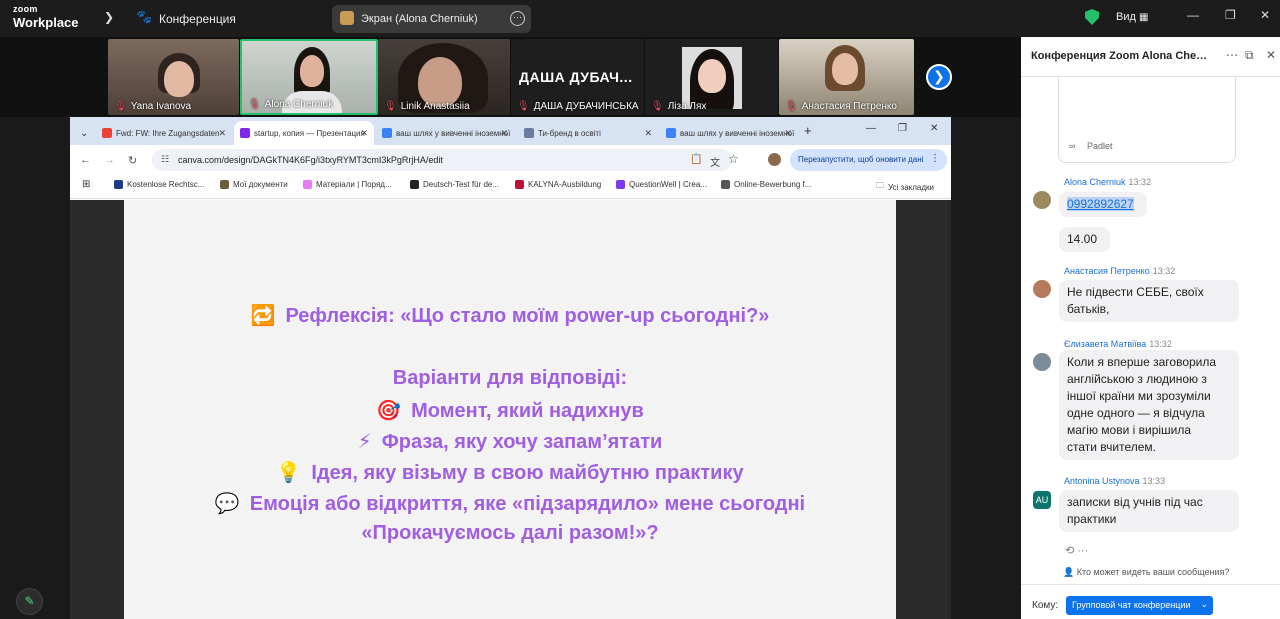 This screenshot has height=619, width=1280. Describe the element at coordinates (1230, 15) in the screenshot. I see `restore-button: ❐` at that location.